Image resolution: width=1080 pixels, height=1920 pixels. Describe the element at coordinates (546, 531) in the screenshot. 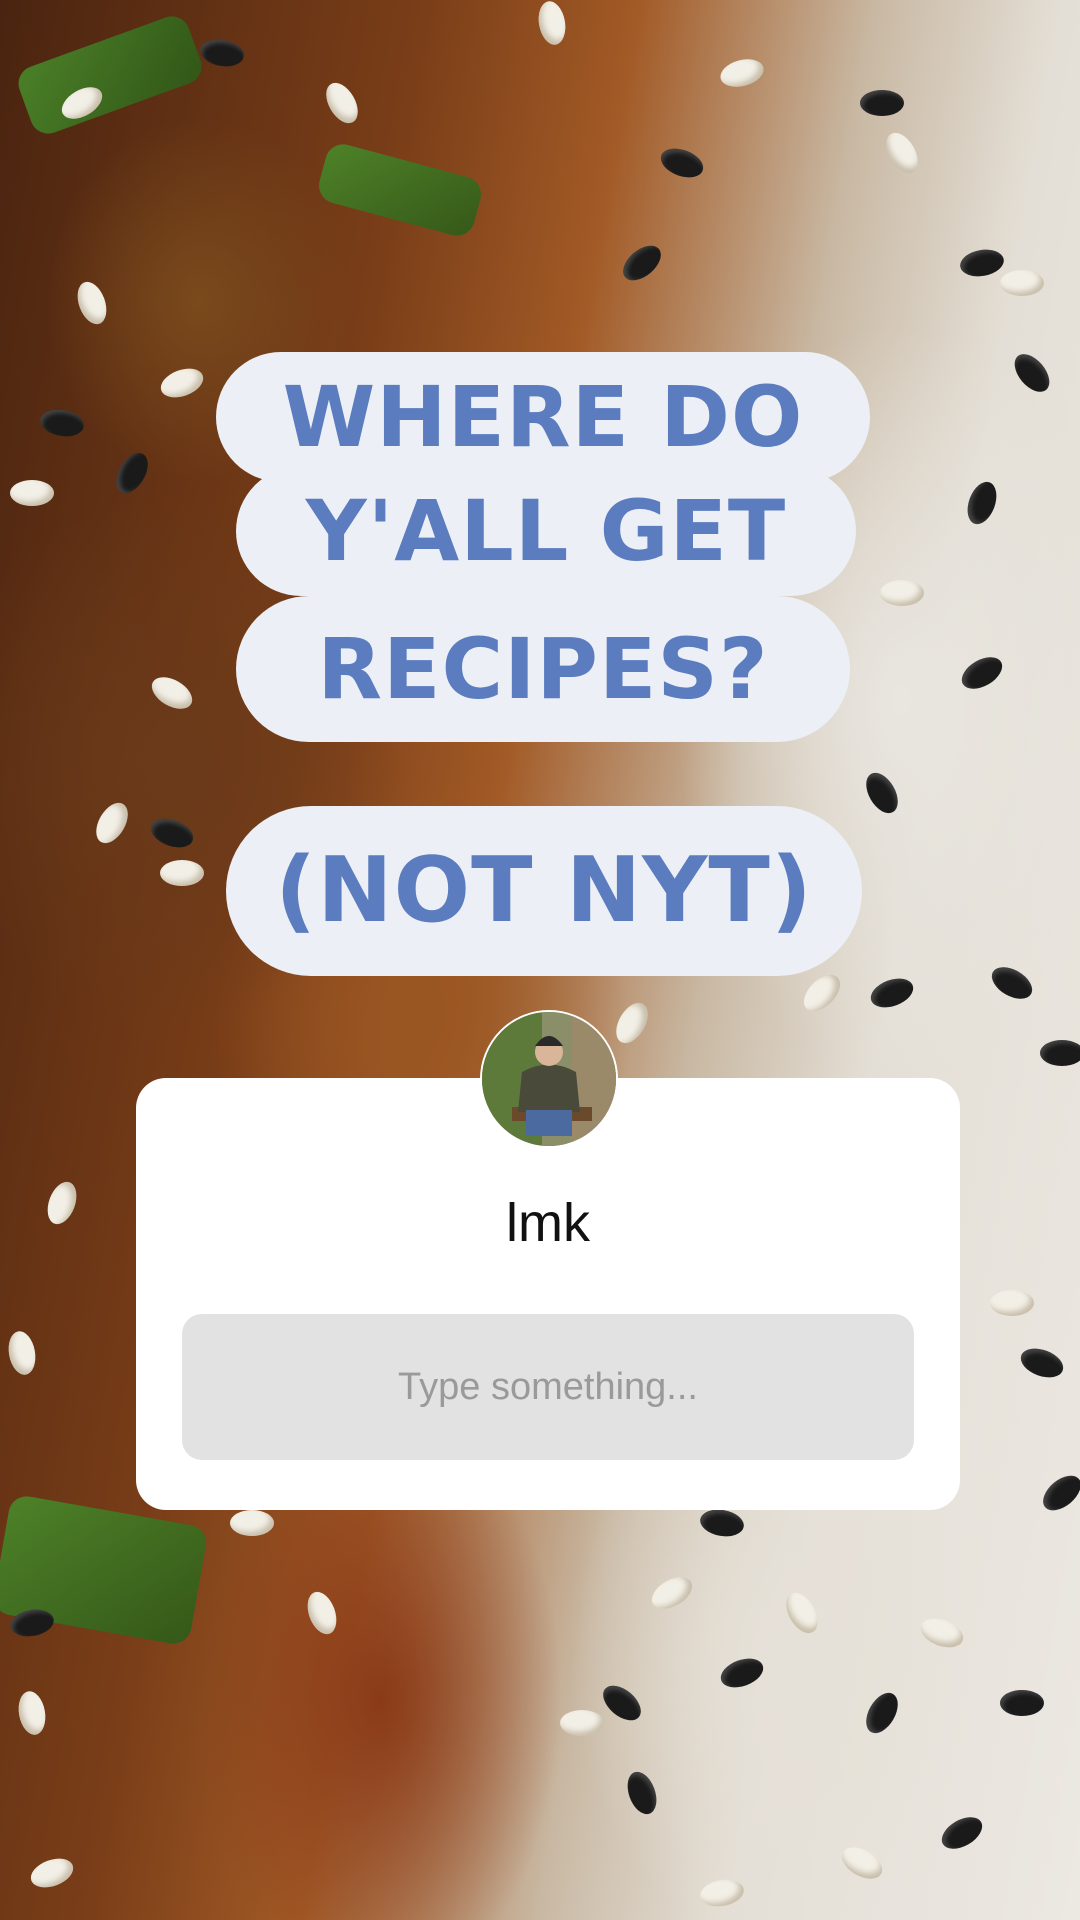

I see `question-line-2: Y'ALL GET` at that location.